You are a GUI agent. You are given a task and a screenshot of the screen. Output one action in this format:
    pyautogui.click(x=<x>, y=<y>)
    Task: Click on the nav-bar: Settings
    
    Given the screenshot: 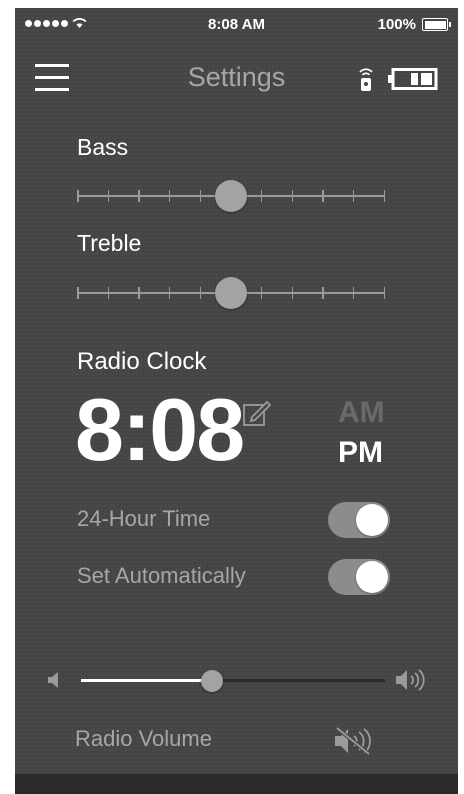 What is the action you would take?
    pyautogui.click(x=236, y=78)
    